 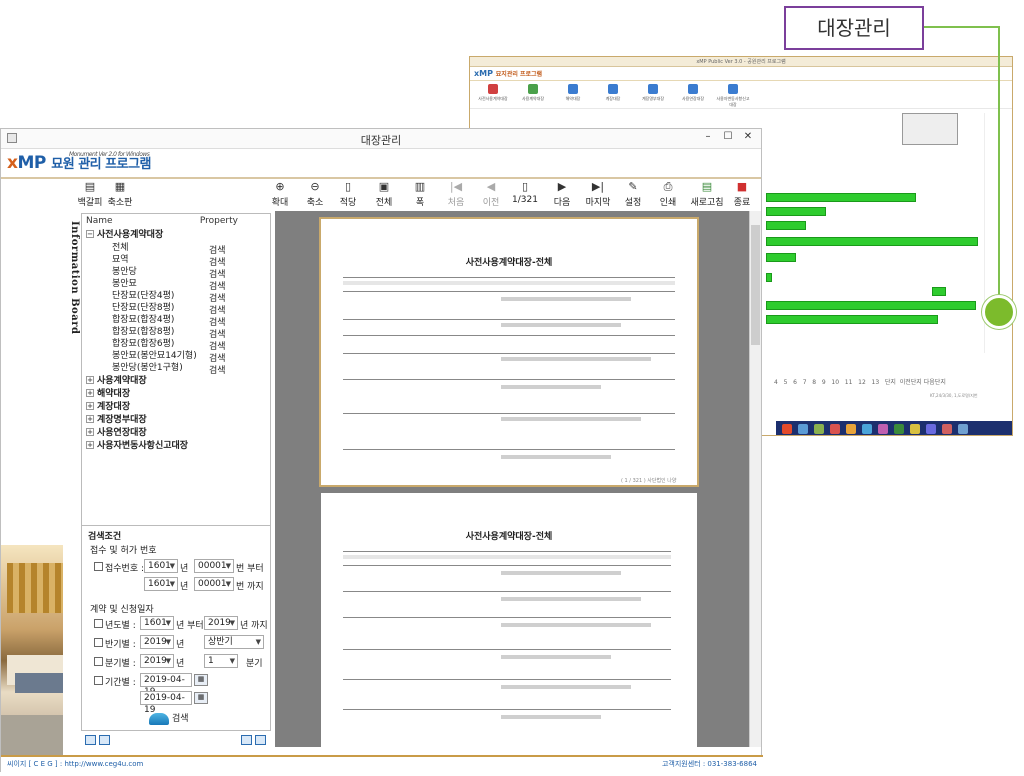 I want to click on background-taskbar, so click(x=894, y=428).